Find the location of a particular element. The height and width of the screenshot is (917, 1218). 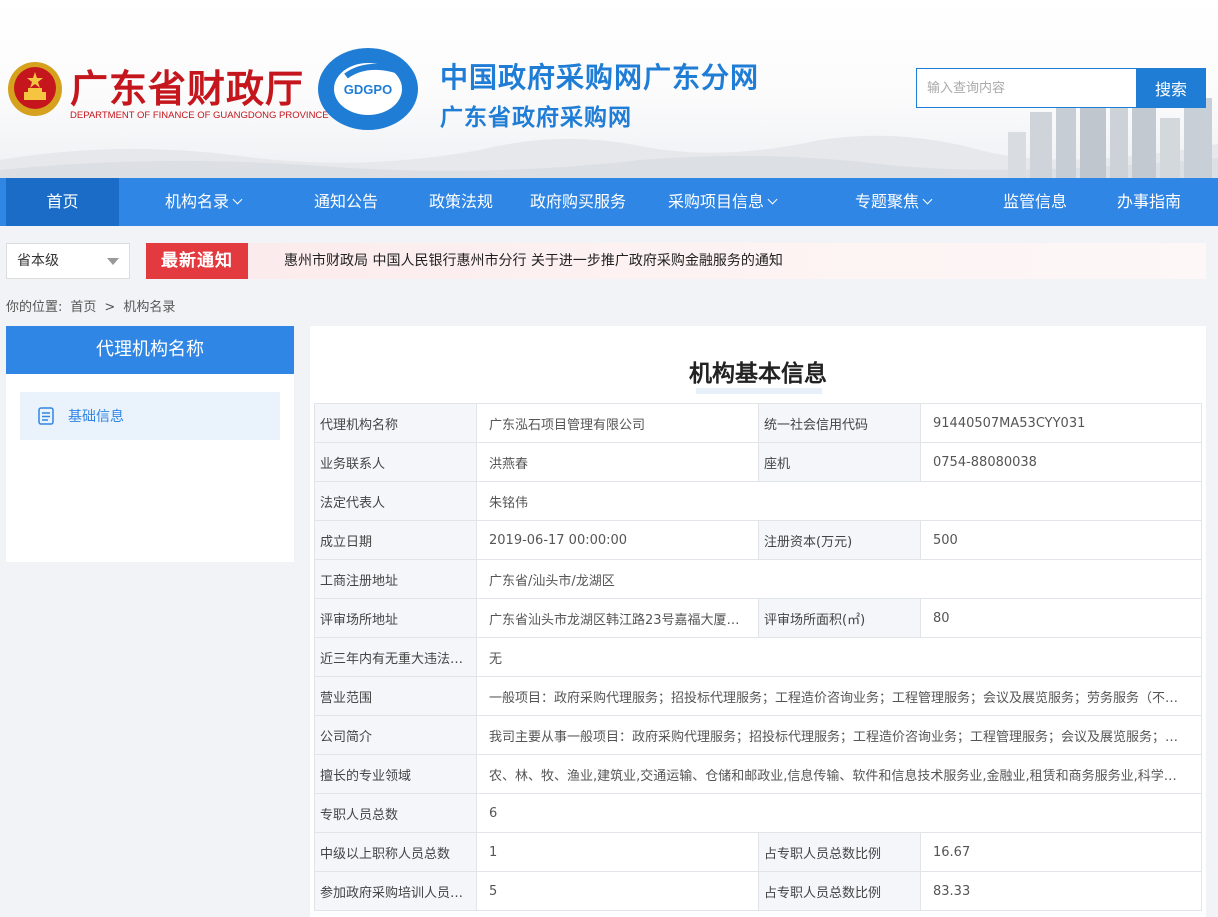

field-label: 营业范围 is located at coordinates (395, 696).